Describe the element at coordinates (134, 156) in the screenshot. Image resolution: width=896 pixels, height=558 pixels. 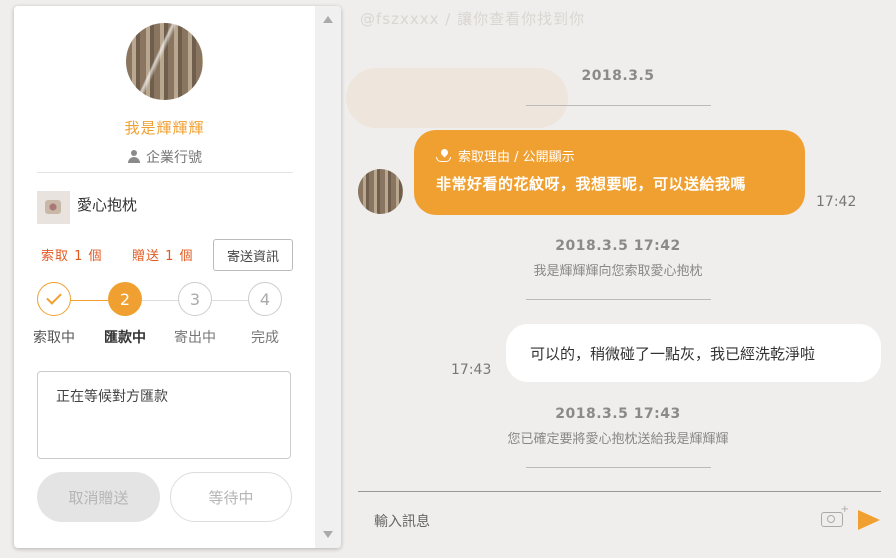
I see `person-icon` at that location.